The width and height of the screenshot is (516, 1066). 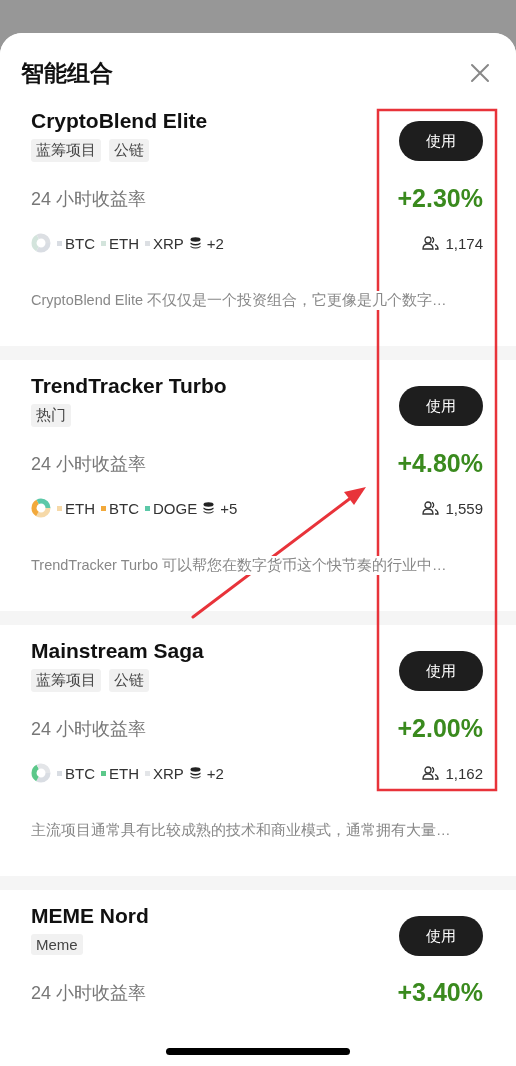 What do you see at coordinates (480, 73) in the screenshot?
I see `close-icon` at bounding box center [480, 73].